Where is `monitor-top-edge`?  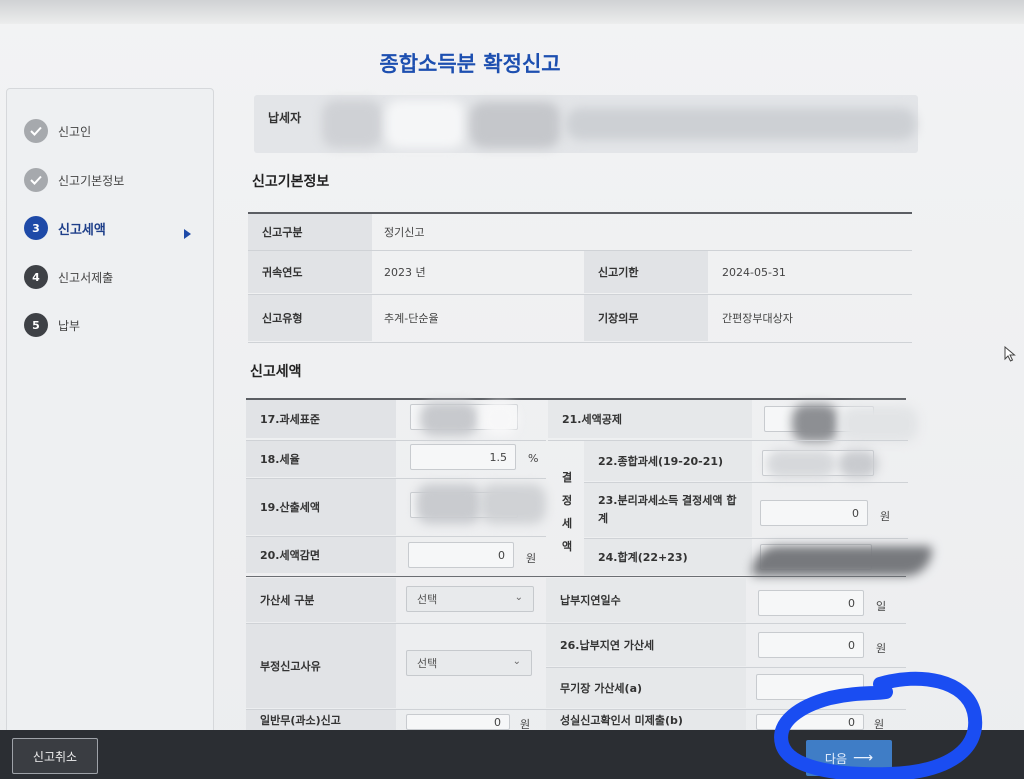
monitor-top-edge is located at coordinates (512, 12).